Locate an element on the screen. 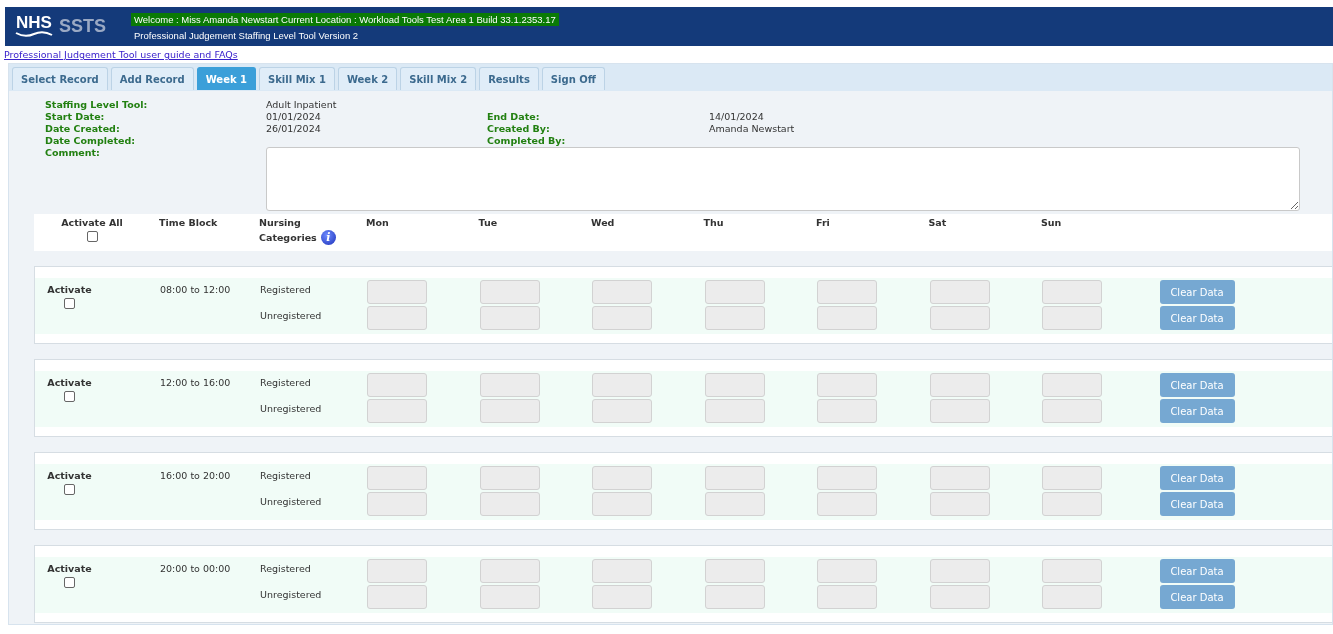 This screenshot has width=1333, height=634. field-value: 14/01/2024 is located at coordinates (737, 117).